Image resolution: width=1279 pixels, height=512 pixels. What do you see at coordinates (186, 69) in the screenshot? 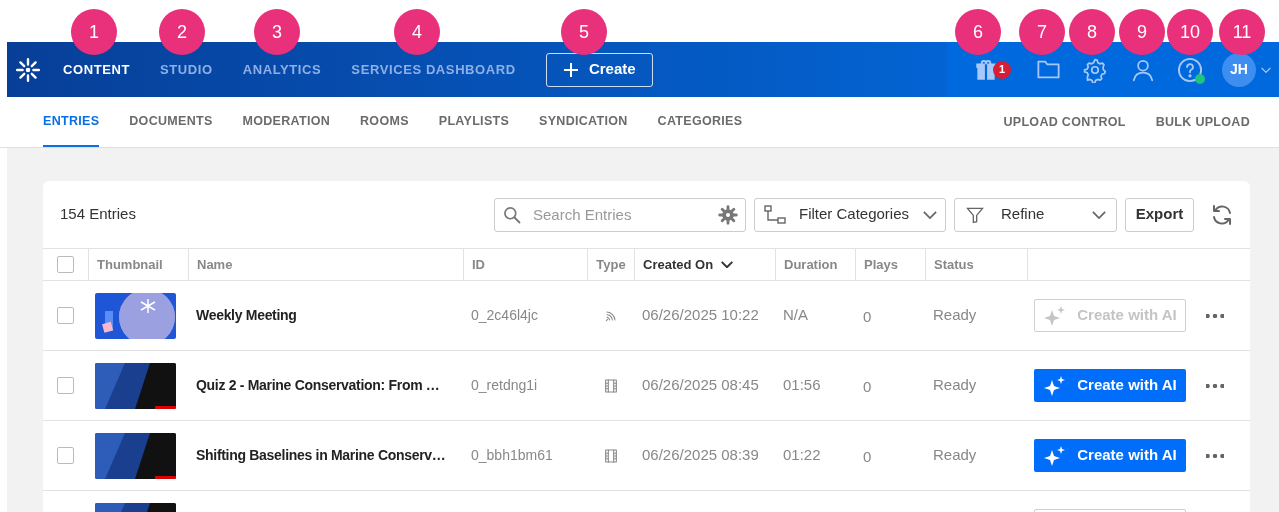
I see `nav-tab: STUDIO` at bounding box center [186, 69].